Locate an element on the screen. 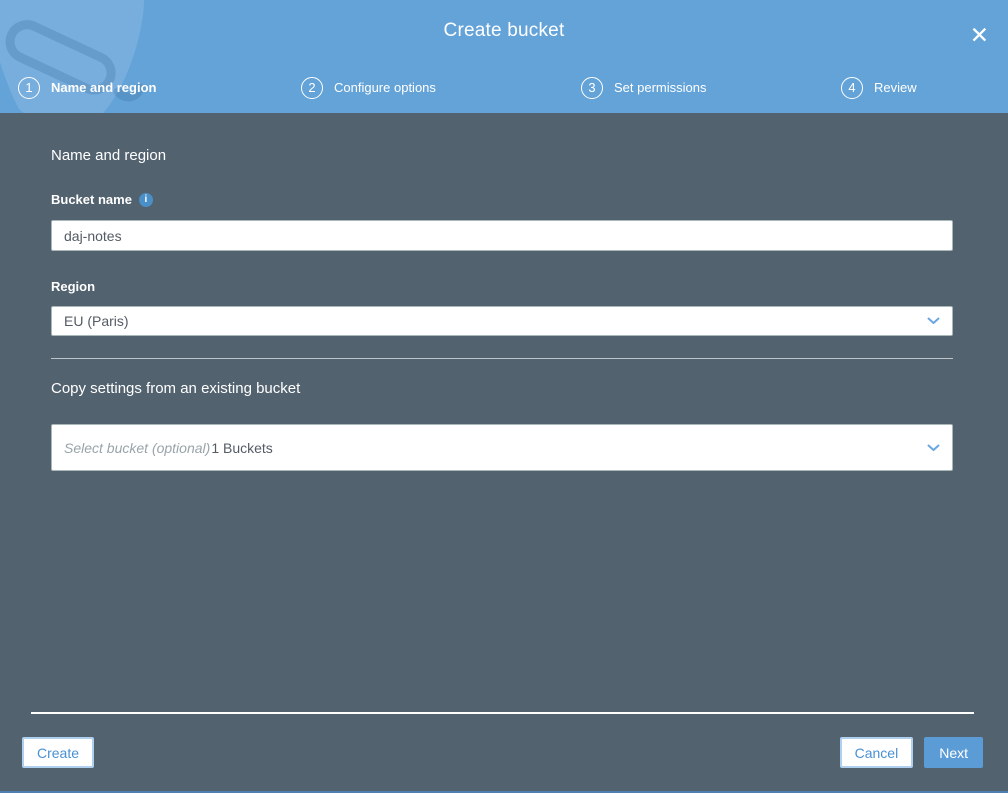 The height and width of the screenshot is (793, 1008). bucket-name-input is located at coordinates (502, 235).